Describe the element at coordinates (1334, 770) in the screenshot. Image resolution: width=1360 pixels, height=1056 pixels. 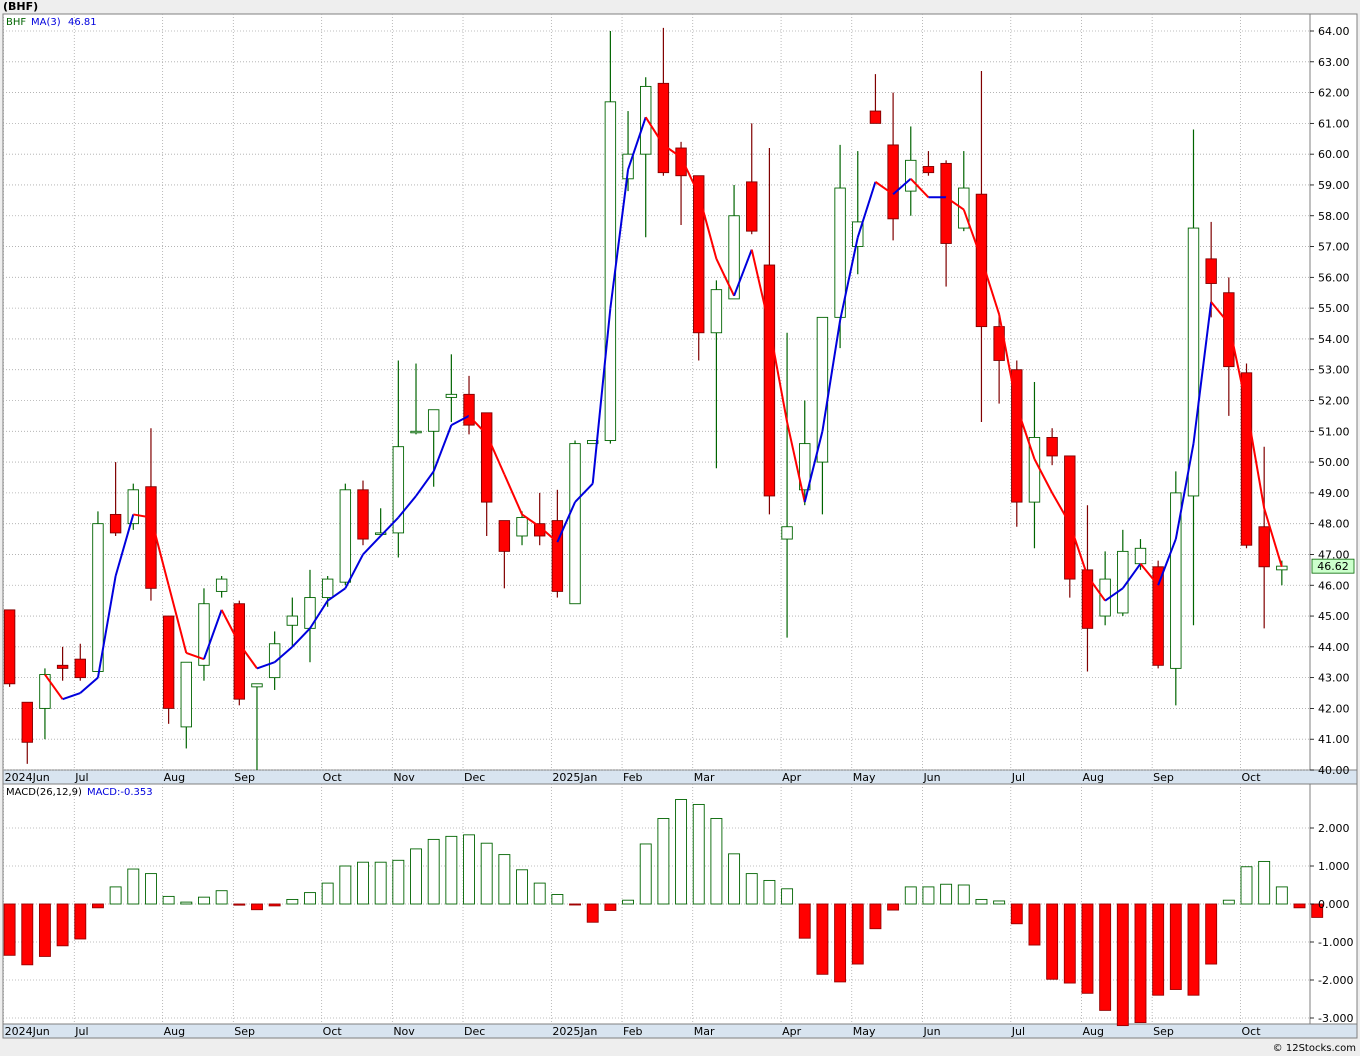
I see `price-tick-label: 40.00` at that location.